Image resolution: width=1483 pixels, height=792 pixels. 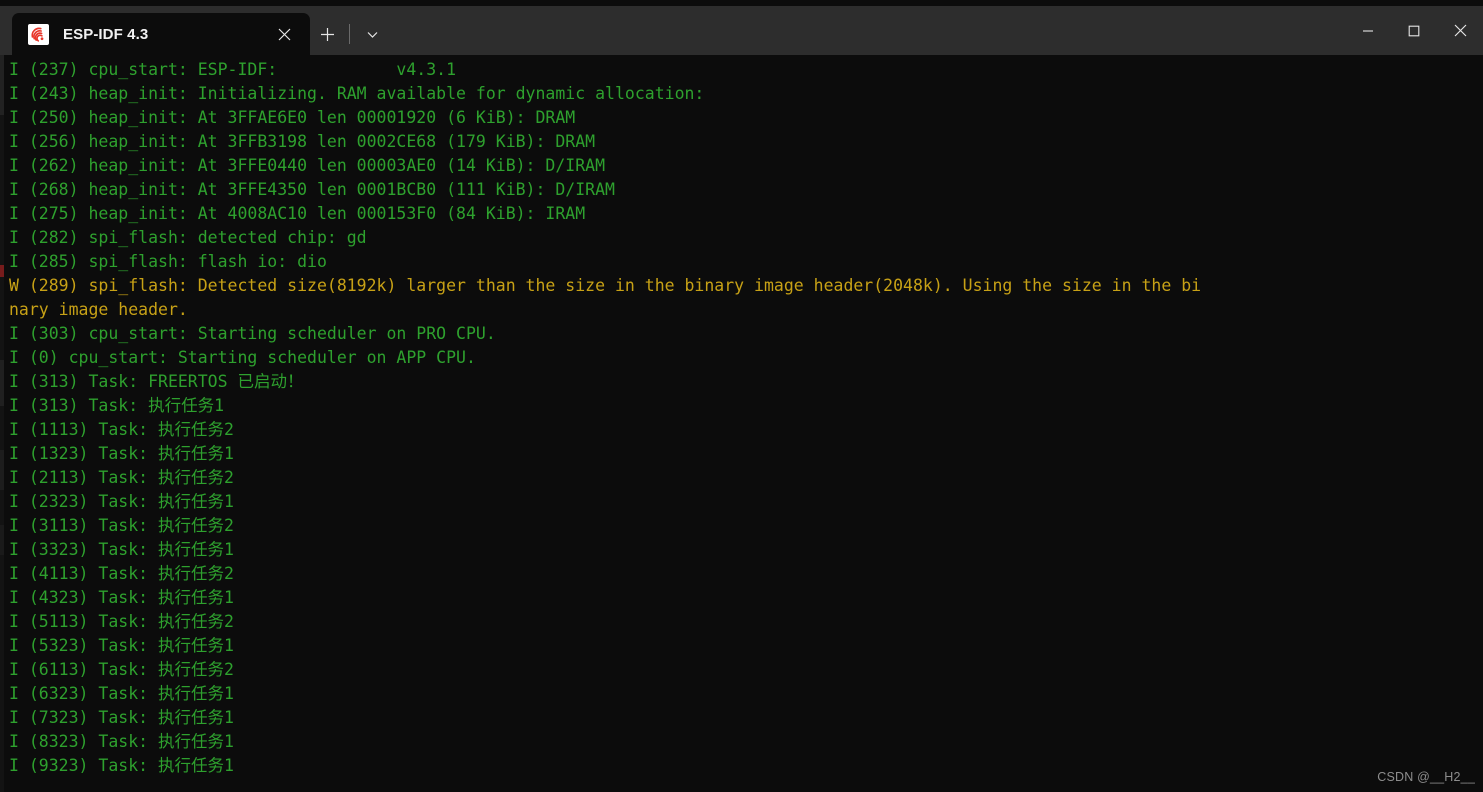 What do you see at coordinates (161, 34) in the screenshot?
I see `tab-esp-idf: ESP-IDF 4.3` at bounding box center [161, 34].